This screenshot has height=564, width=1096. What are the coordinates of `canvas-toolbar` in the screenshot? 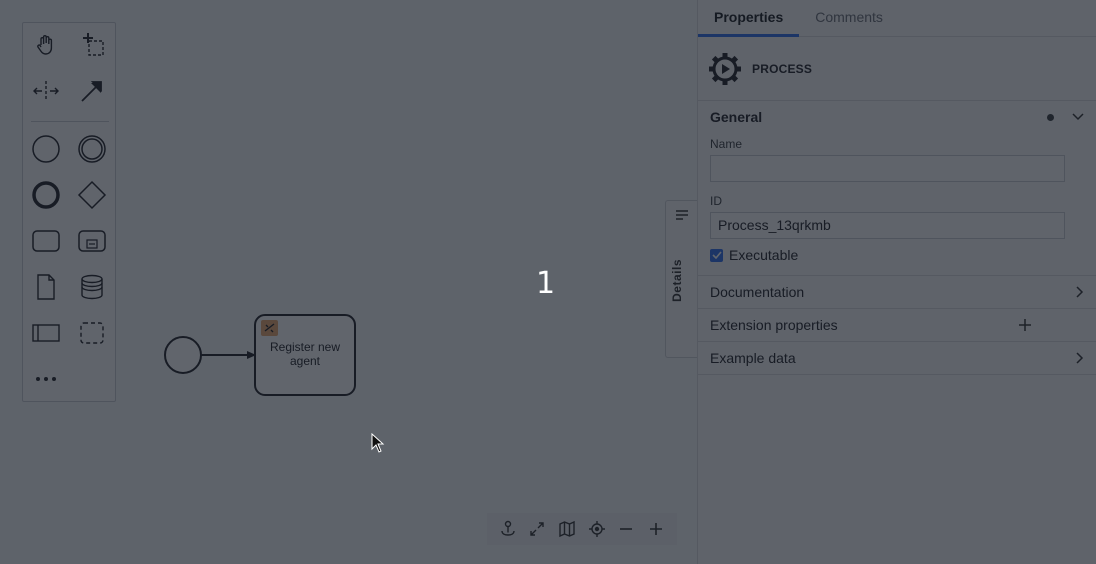 It's located at (582, 529).